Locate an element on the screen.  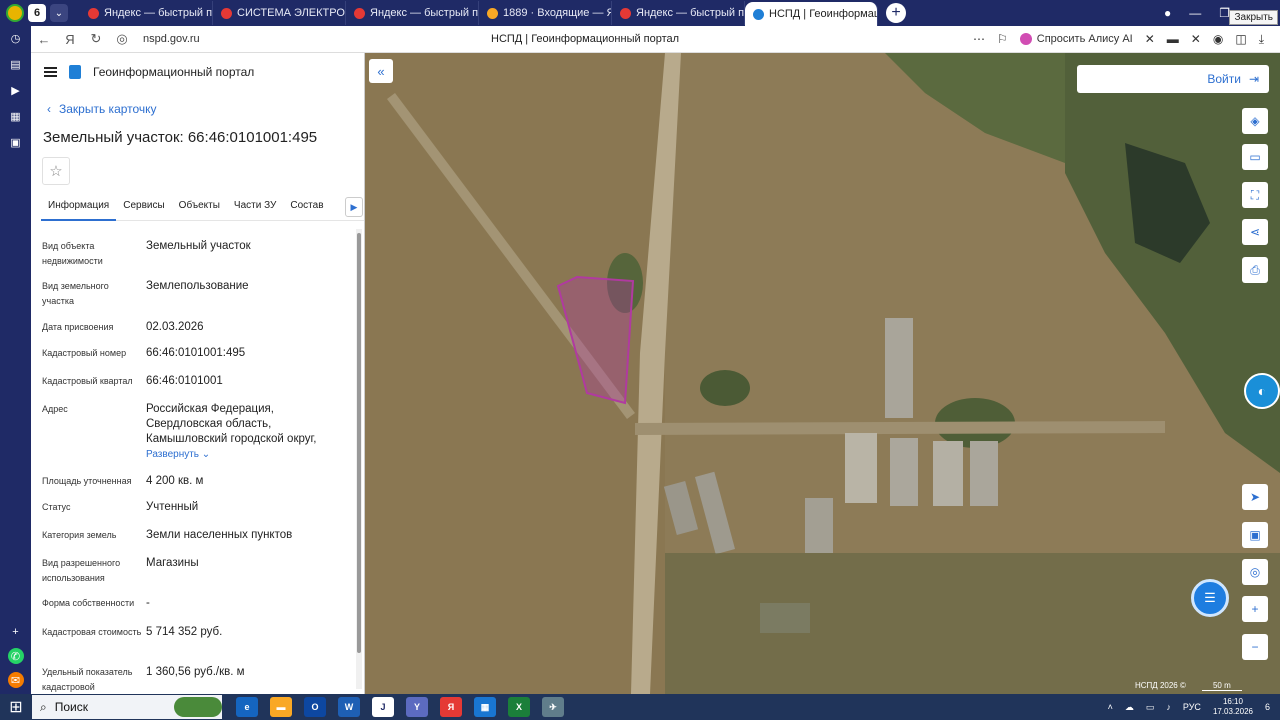
profile-icon: ● is located at coordinates (1167, 13).